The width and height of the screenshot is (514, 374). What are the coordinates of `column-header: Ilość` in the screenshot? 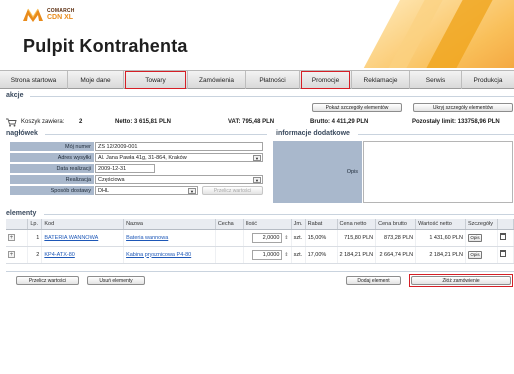 It's located at (267, 224).